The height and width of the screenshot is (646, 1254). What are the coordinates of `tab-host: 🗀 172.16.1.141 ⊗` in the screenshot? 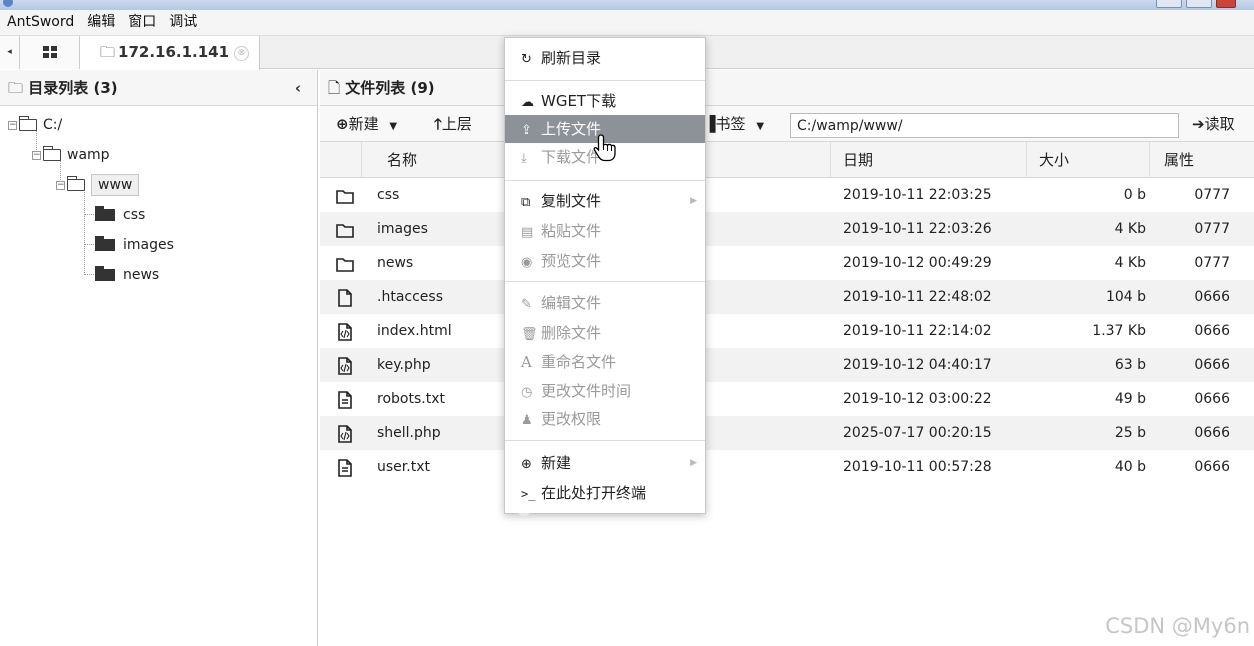 It's located at (170, 53).